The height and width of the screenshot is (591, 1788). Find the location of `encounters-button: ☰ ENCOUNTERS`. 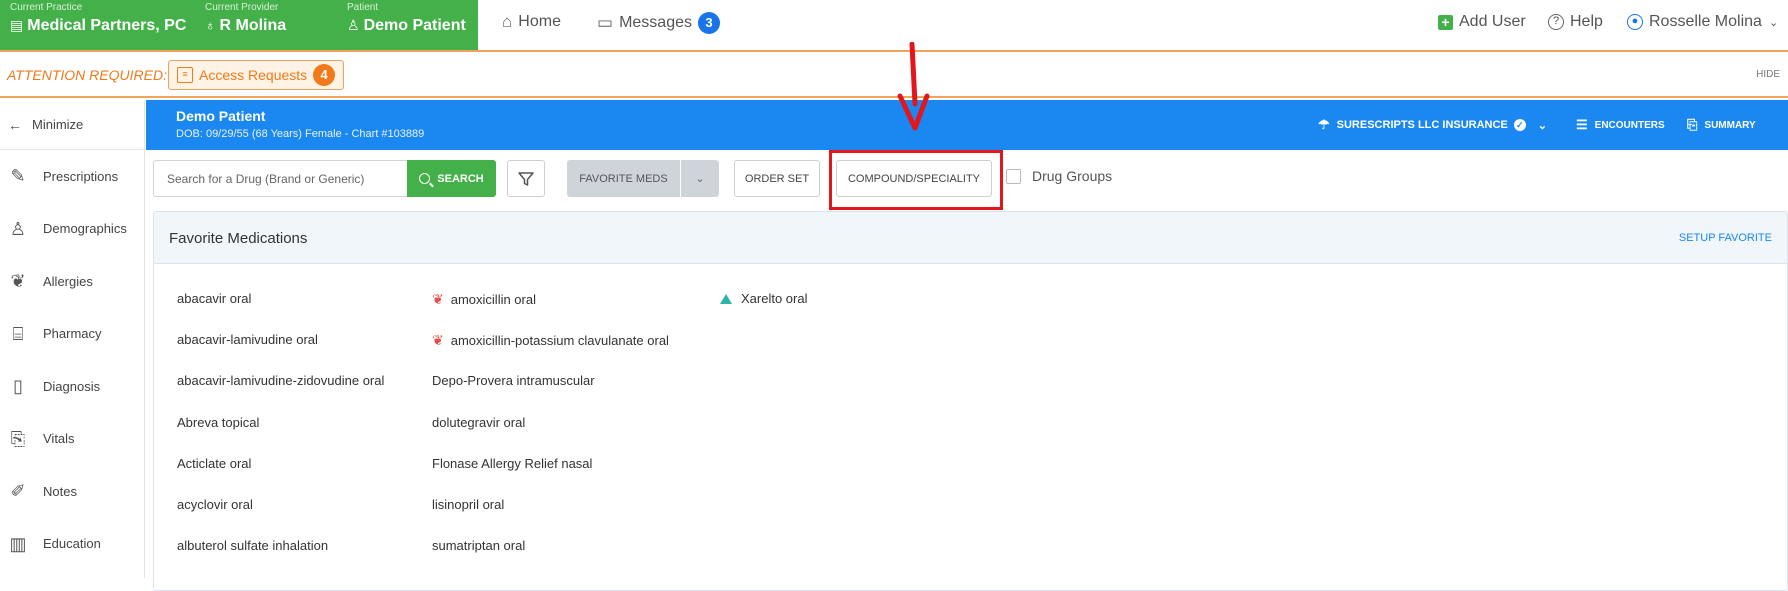

encounters-button: ☰ ENCOUNTERS is located at coordinates (1620, 125).